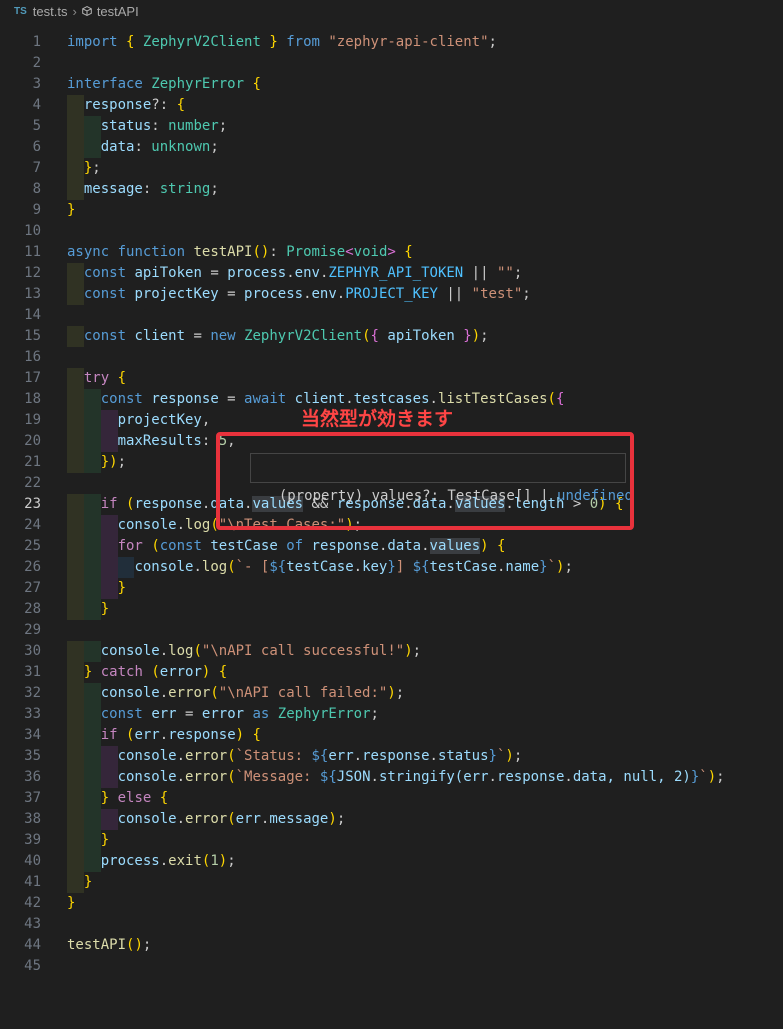 The width and height of the screenshot is (783, 1029). Describe the element at coordinates (143, 189) in the screenshot. I see `code-text: message: string;` at that location.